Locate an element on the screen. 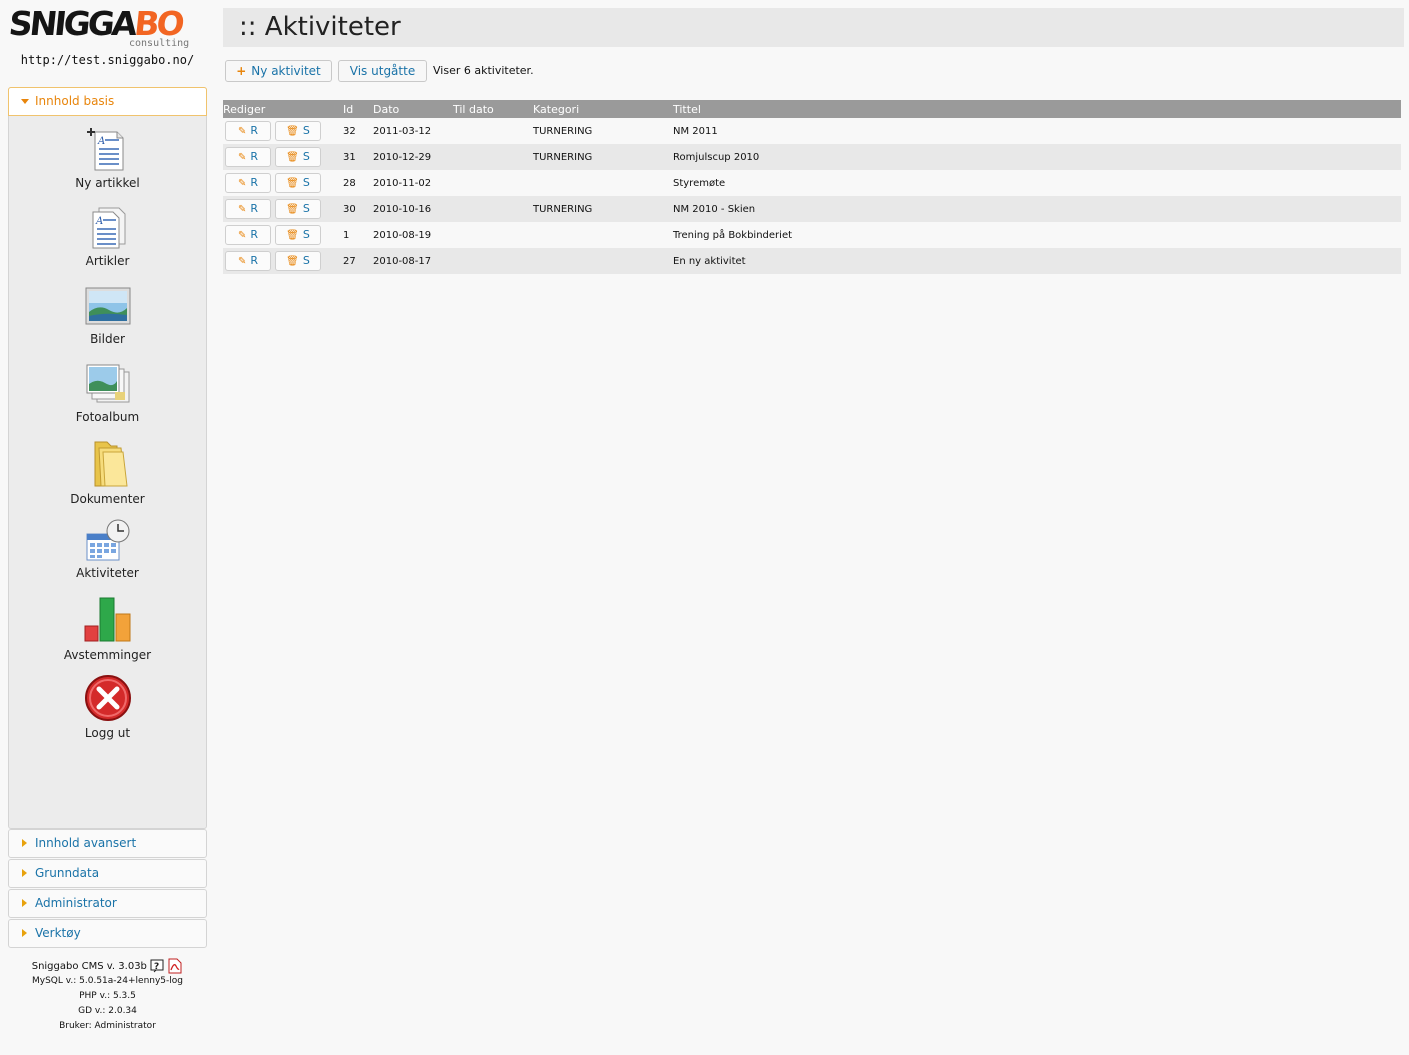  menu-item-documents: Dokumenter is located at coordinates (107, 473).